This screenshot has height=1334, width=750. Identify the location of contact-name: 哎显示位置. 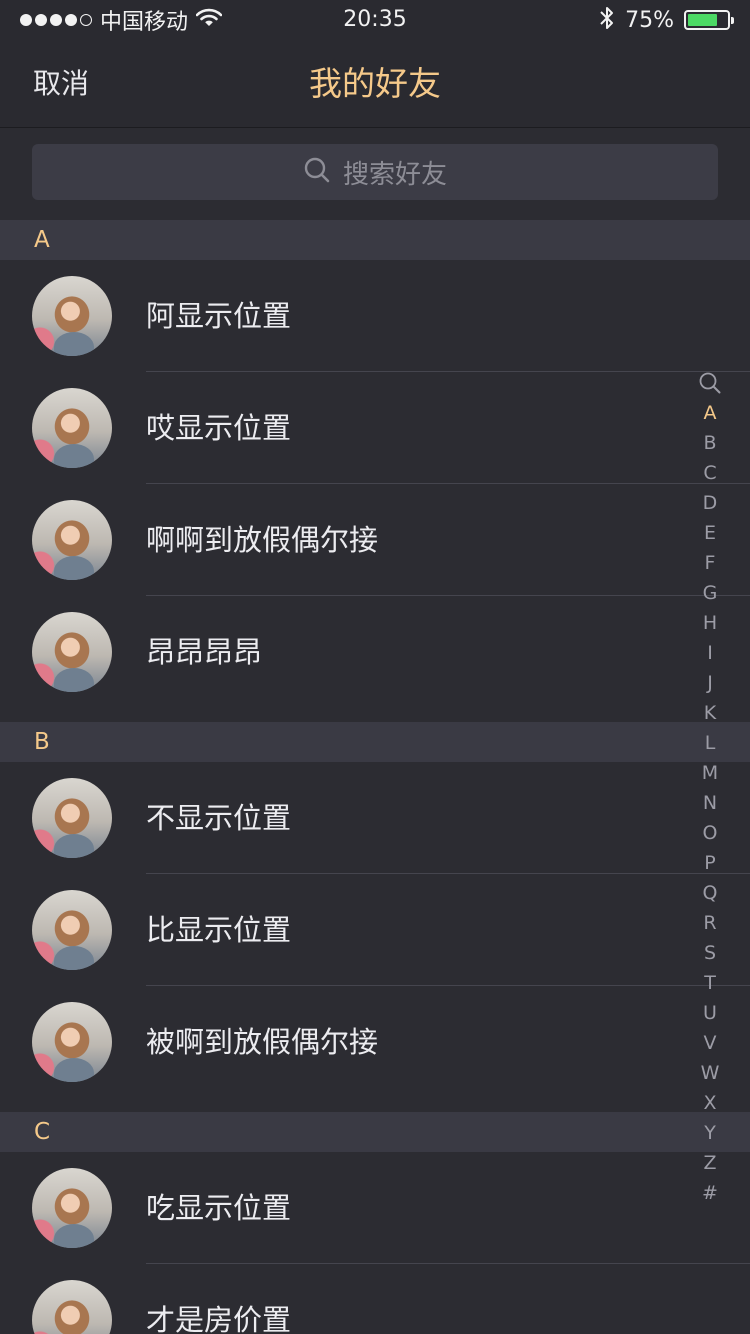
(219, 428).